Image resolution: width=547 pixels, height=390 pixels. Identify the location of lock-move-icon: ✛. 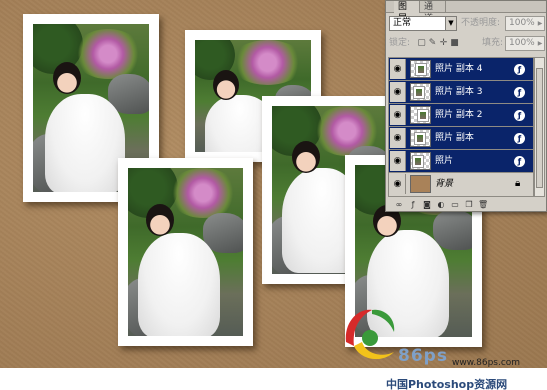
(443, 43).